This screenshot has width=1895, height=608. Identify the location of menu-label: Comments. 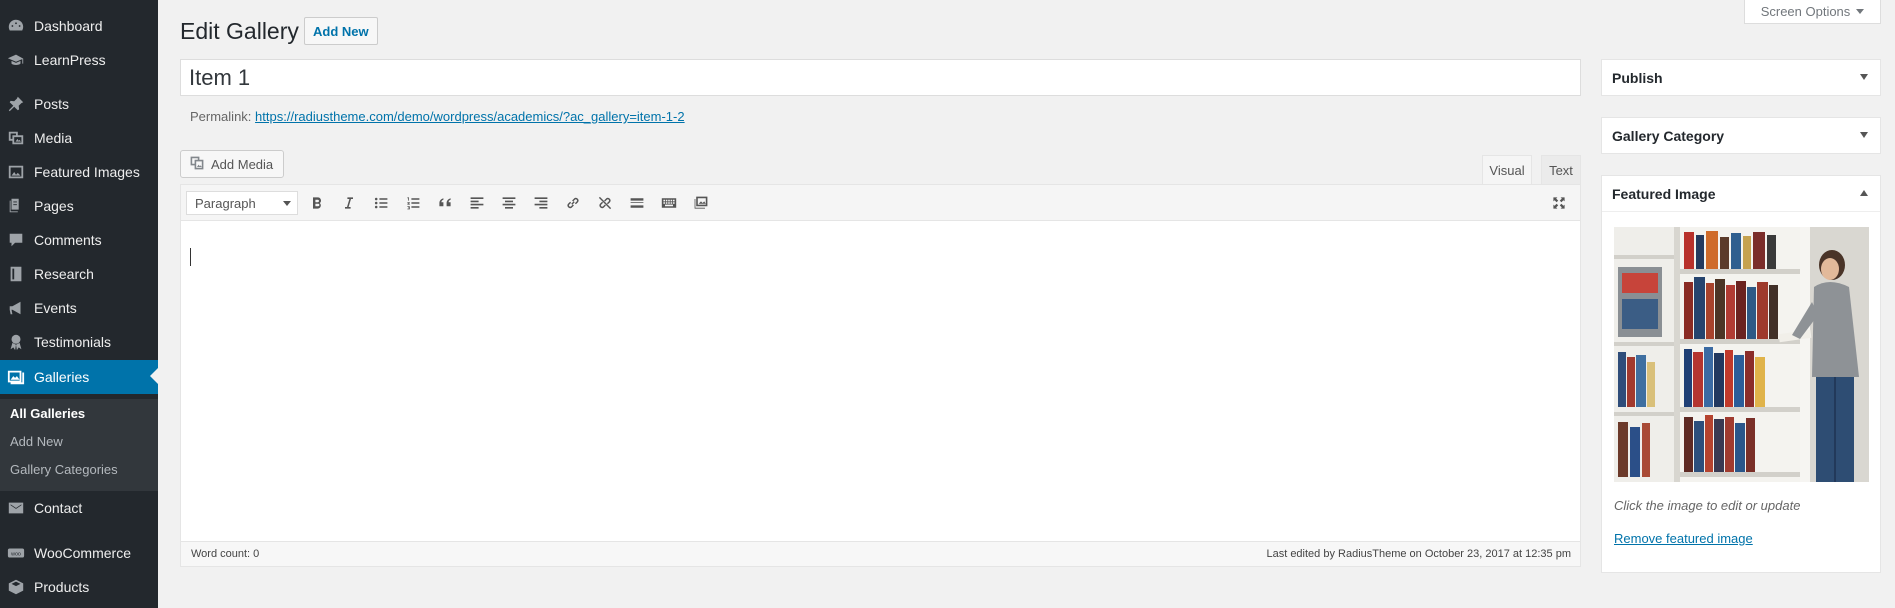
(68, 240).